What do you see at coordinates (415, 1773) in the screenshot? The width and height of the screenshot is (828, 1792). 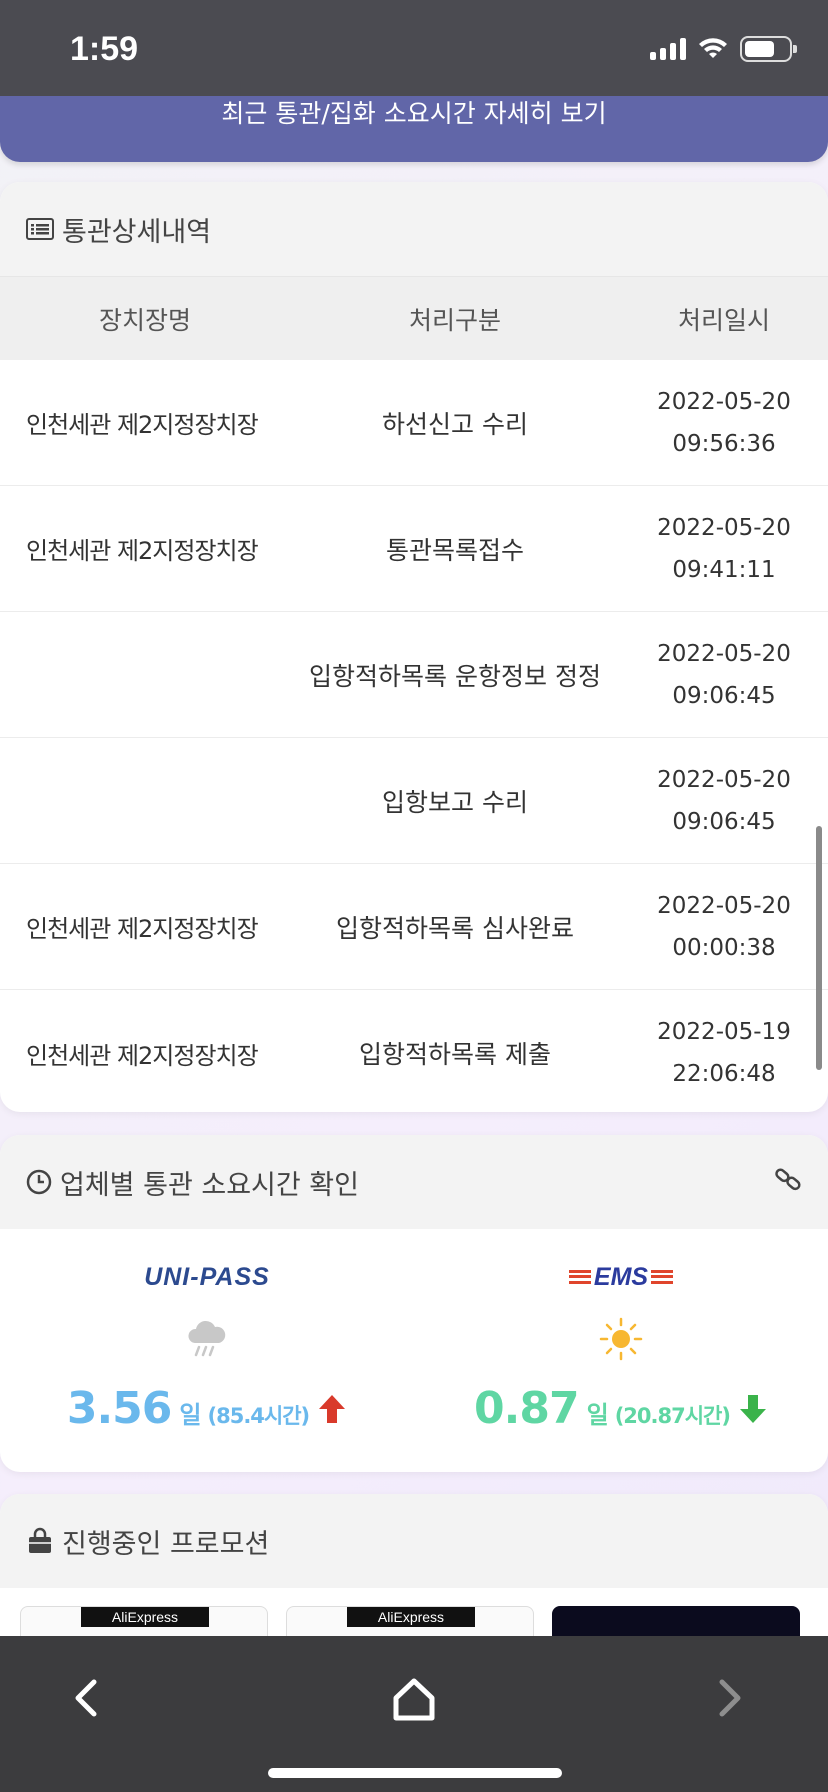 I see `home-indicator` at bounding box center [415, 1773].